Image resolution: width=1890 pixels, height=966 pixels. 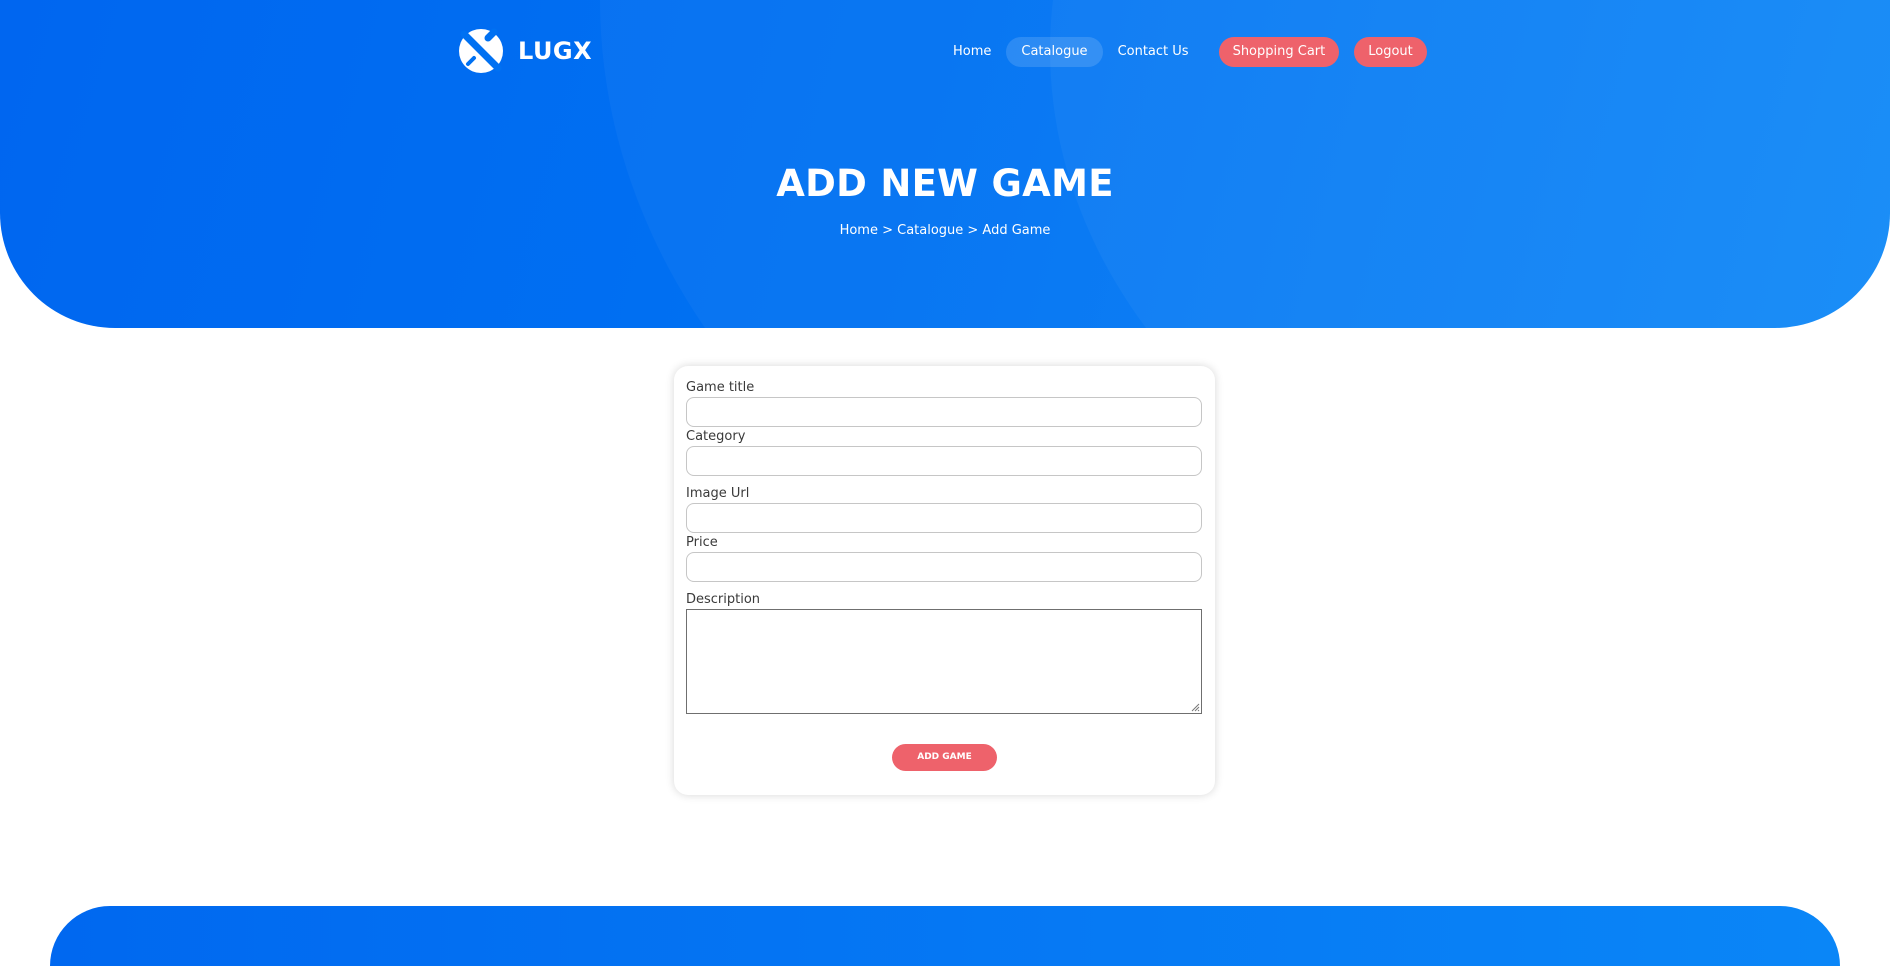 I want to click on image-url-input, so click(x=944, y=518).